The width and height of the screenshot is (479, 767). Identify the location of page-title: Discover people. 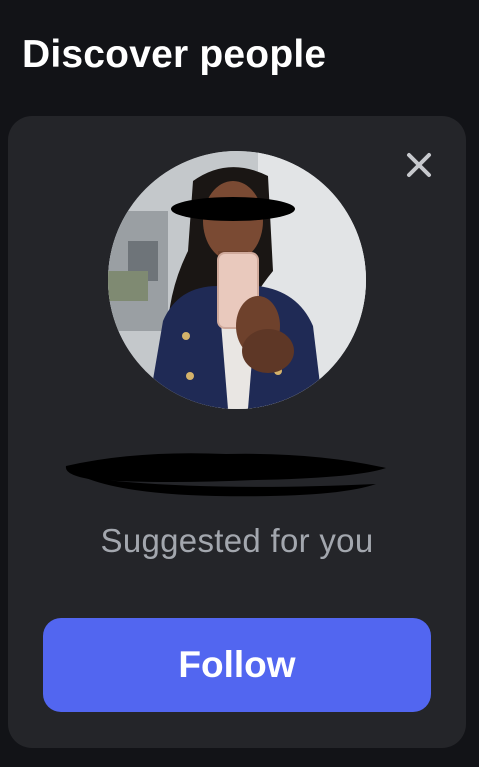
(174, 54).